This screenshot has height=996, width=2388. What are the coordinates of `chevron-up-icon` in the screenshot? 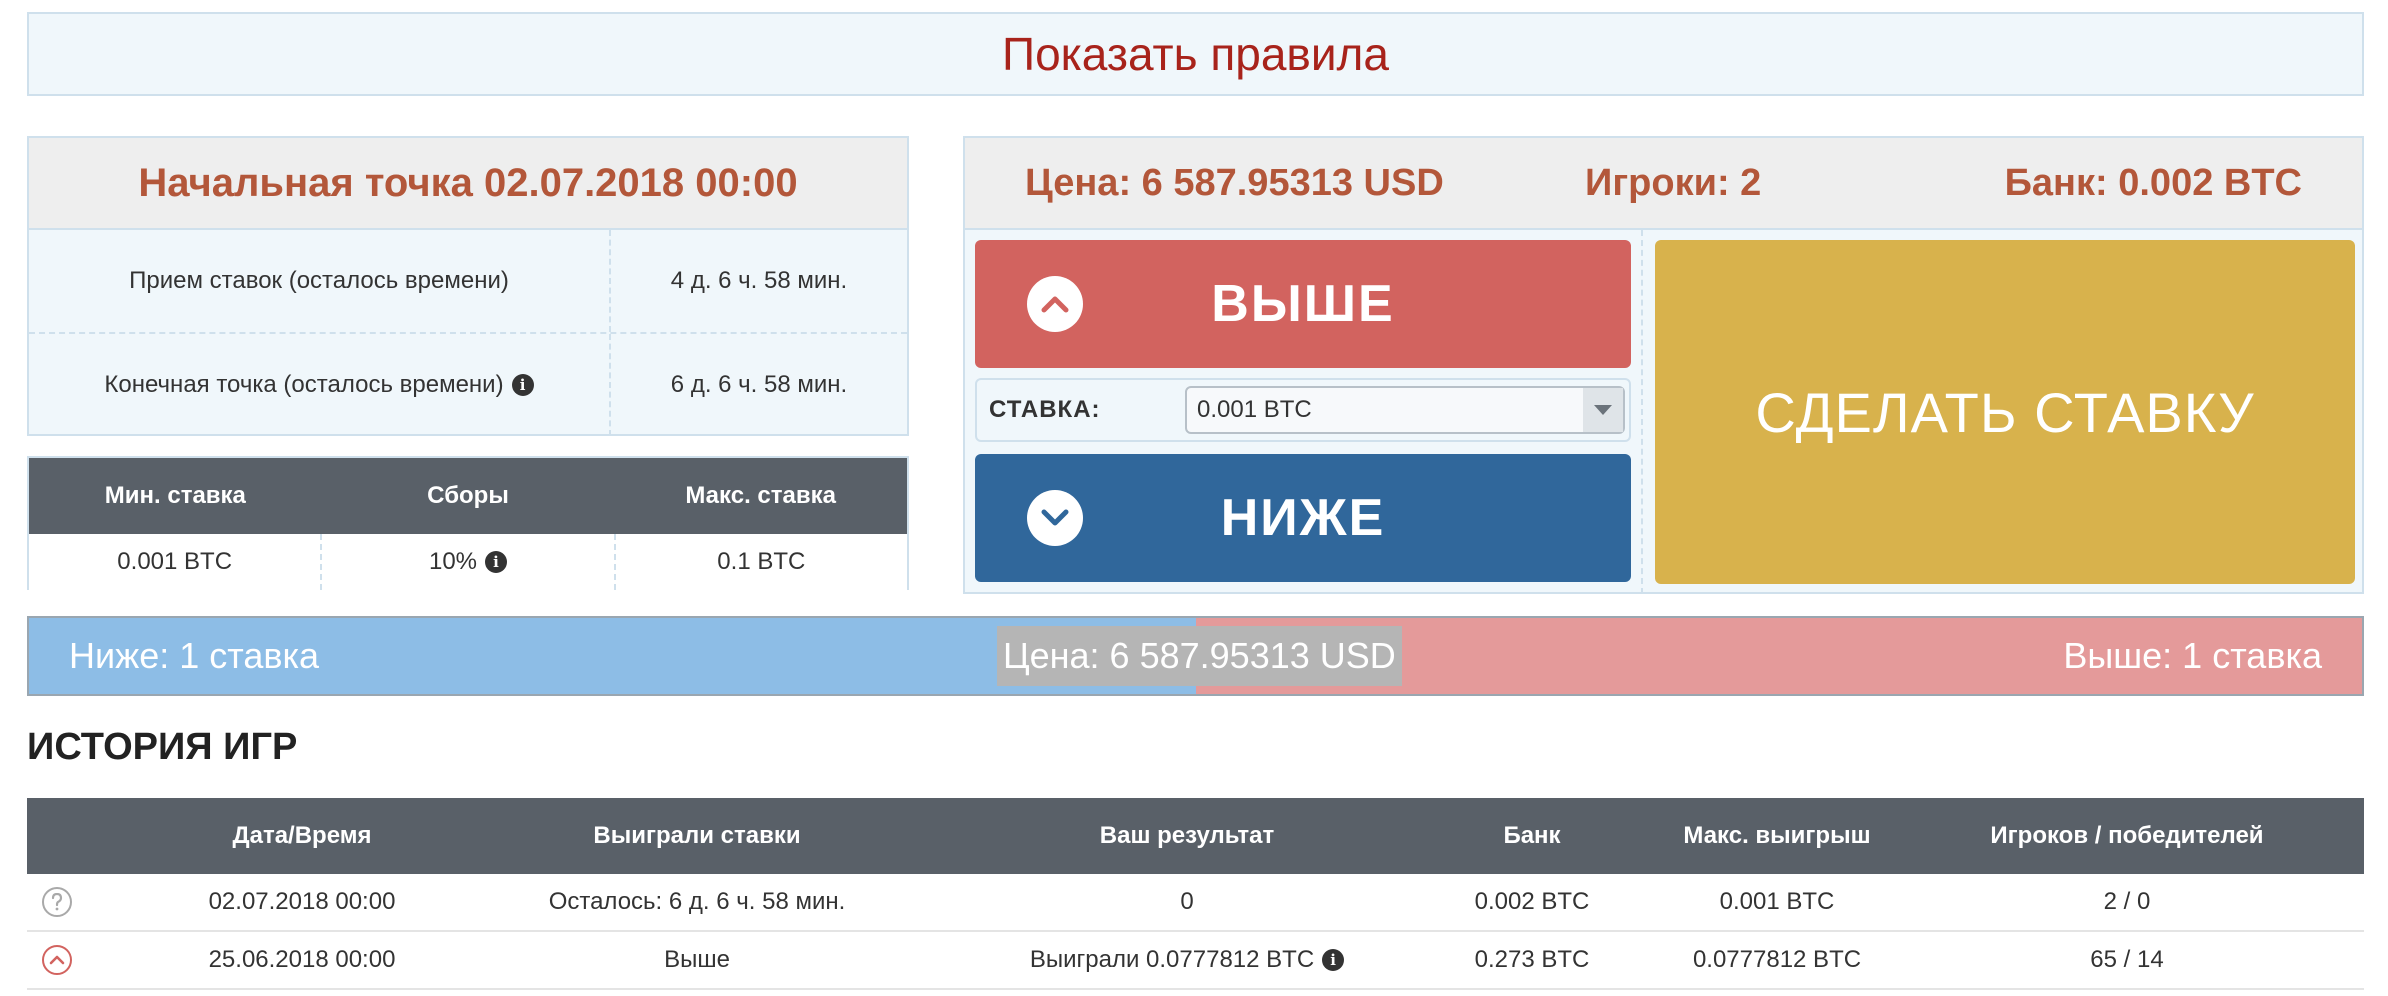 It's located at (1055, 304).